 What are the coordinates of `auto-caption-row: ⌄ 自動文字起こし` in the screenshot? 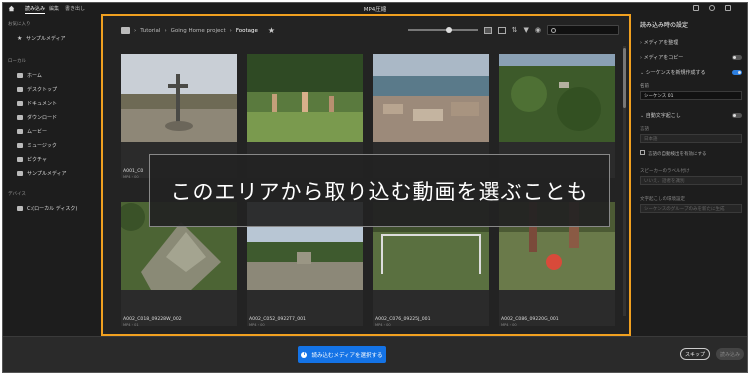 It's located at (691, 115).